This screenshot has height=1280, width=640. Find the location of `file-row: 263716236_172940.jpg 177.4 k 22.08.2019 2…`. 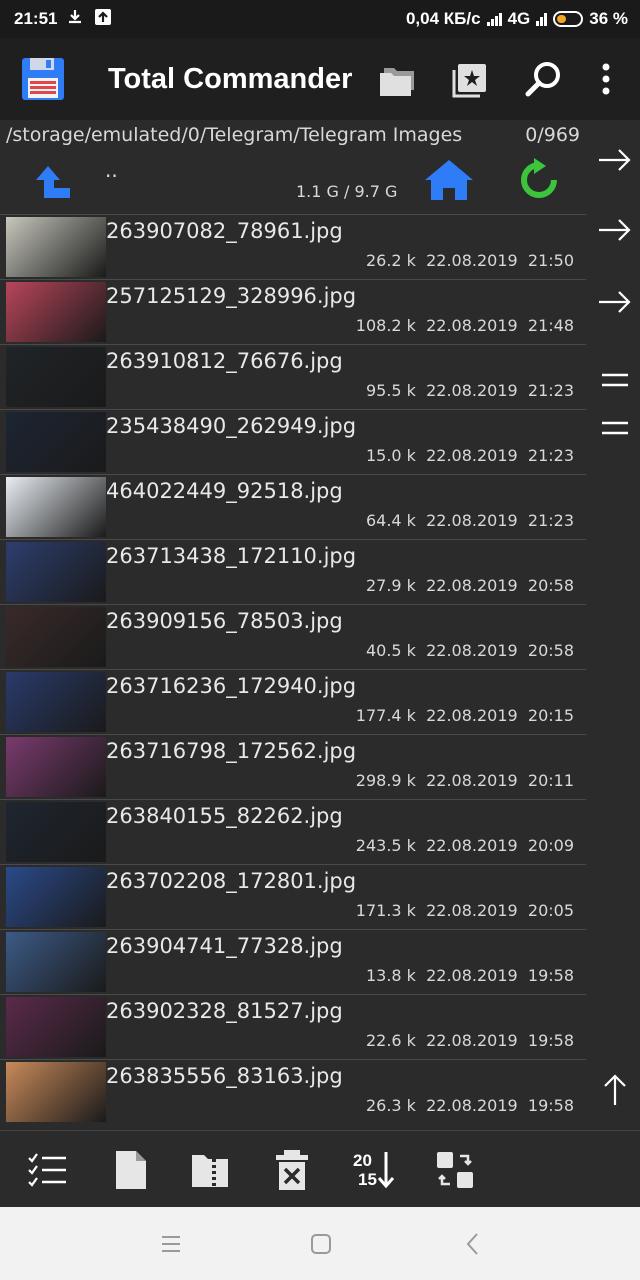

file-row: 263716236_172940.jpg 177.4 k 22.08.2019 2… is located at coordinates (293, 701).